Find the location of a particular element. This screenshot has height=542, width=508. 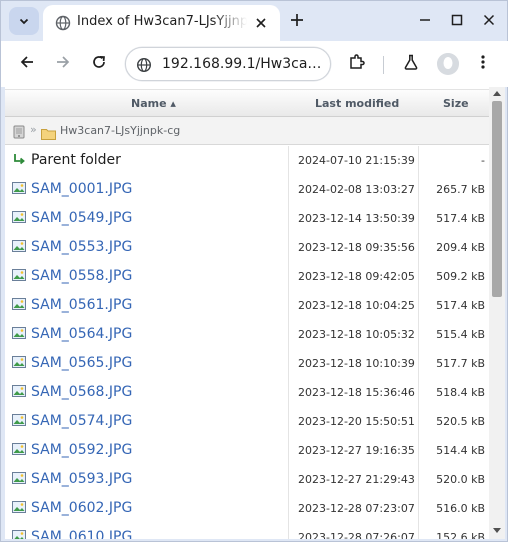

profile-button is located at coordinates (448, 64).